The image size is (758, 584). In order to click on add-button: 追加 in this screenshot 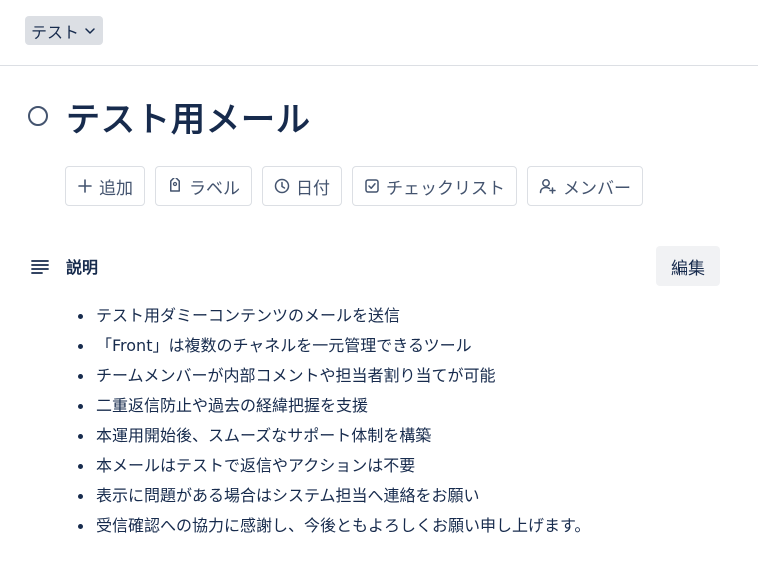, I will do `click(105, 186)`.